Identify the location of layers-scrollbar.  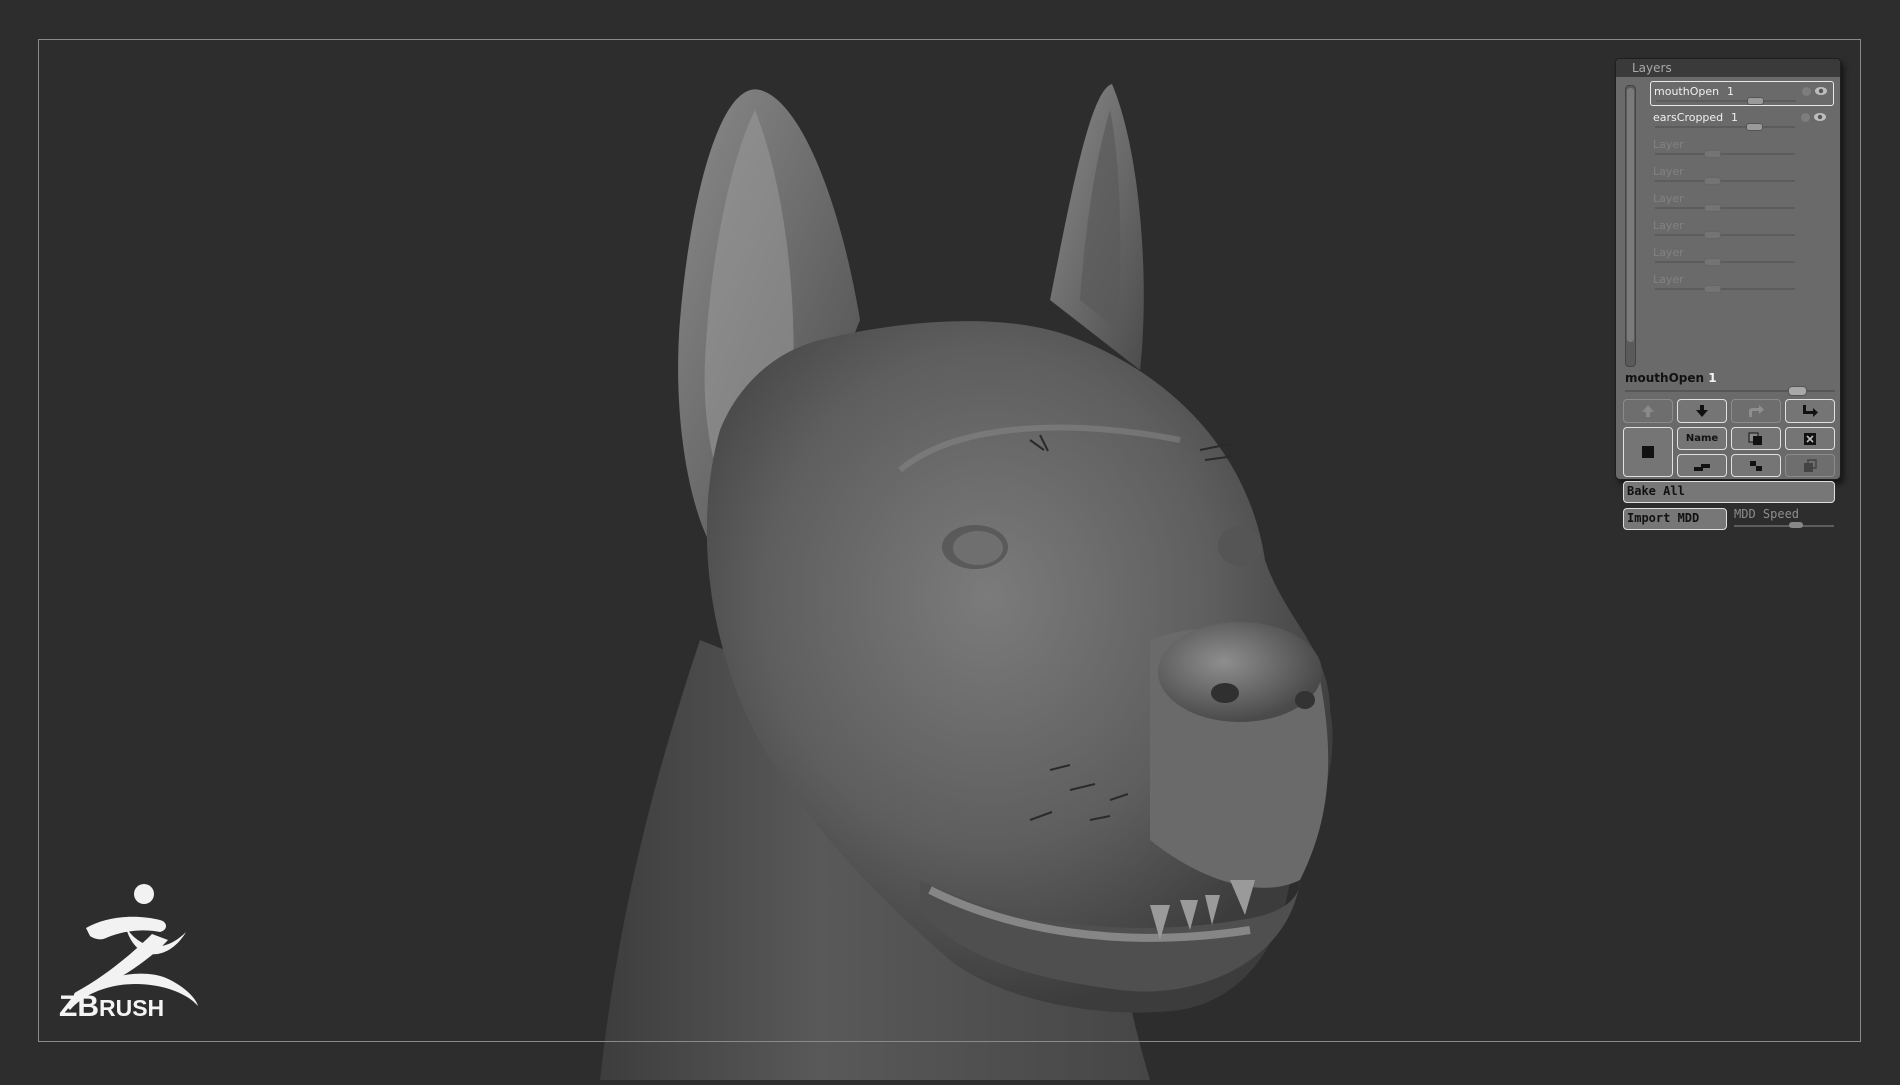
(1630, 226).